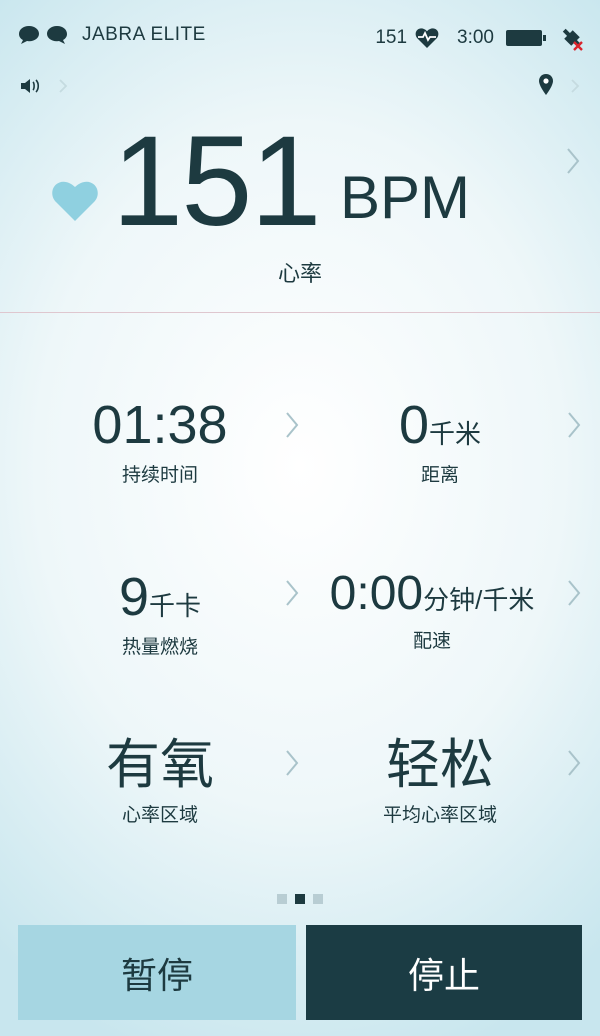 Image resolution: width=600 pixels, height=1036 pixels. Describe the element at coordinates (29, 35) in the screenshot. I see `earbud-left-icon` at that location.